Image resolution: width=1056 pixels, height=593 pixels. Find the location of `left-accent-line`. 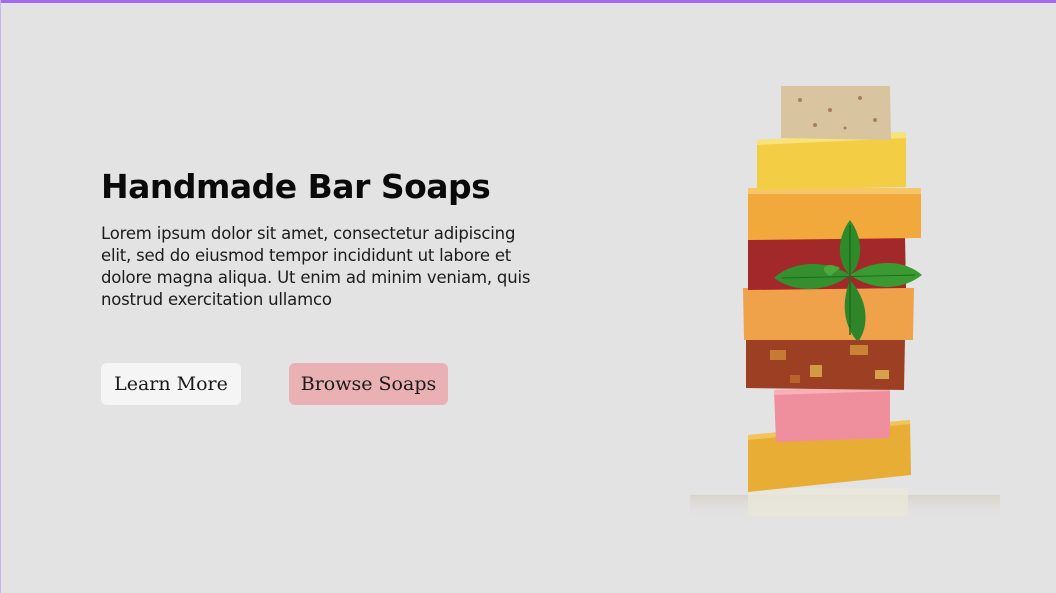

left-accent-line is located at coordinates (0, 296).